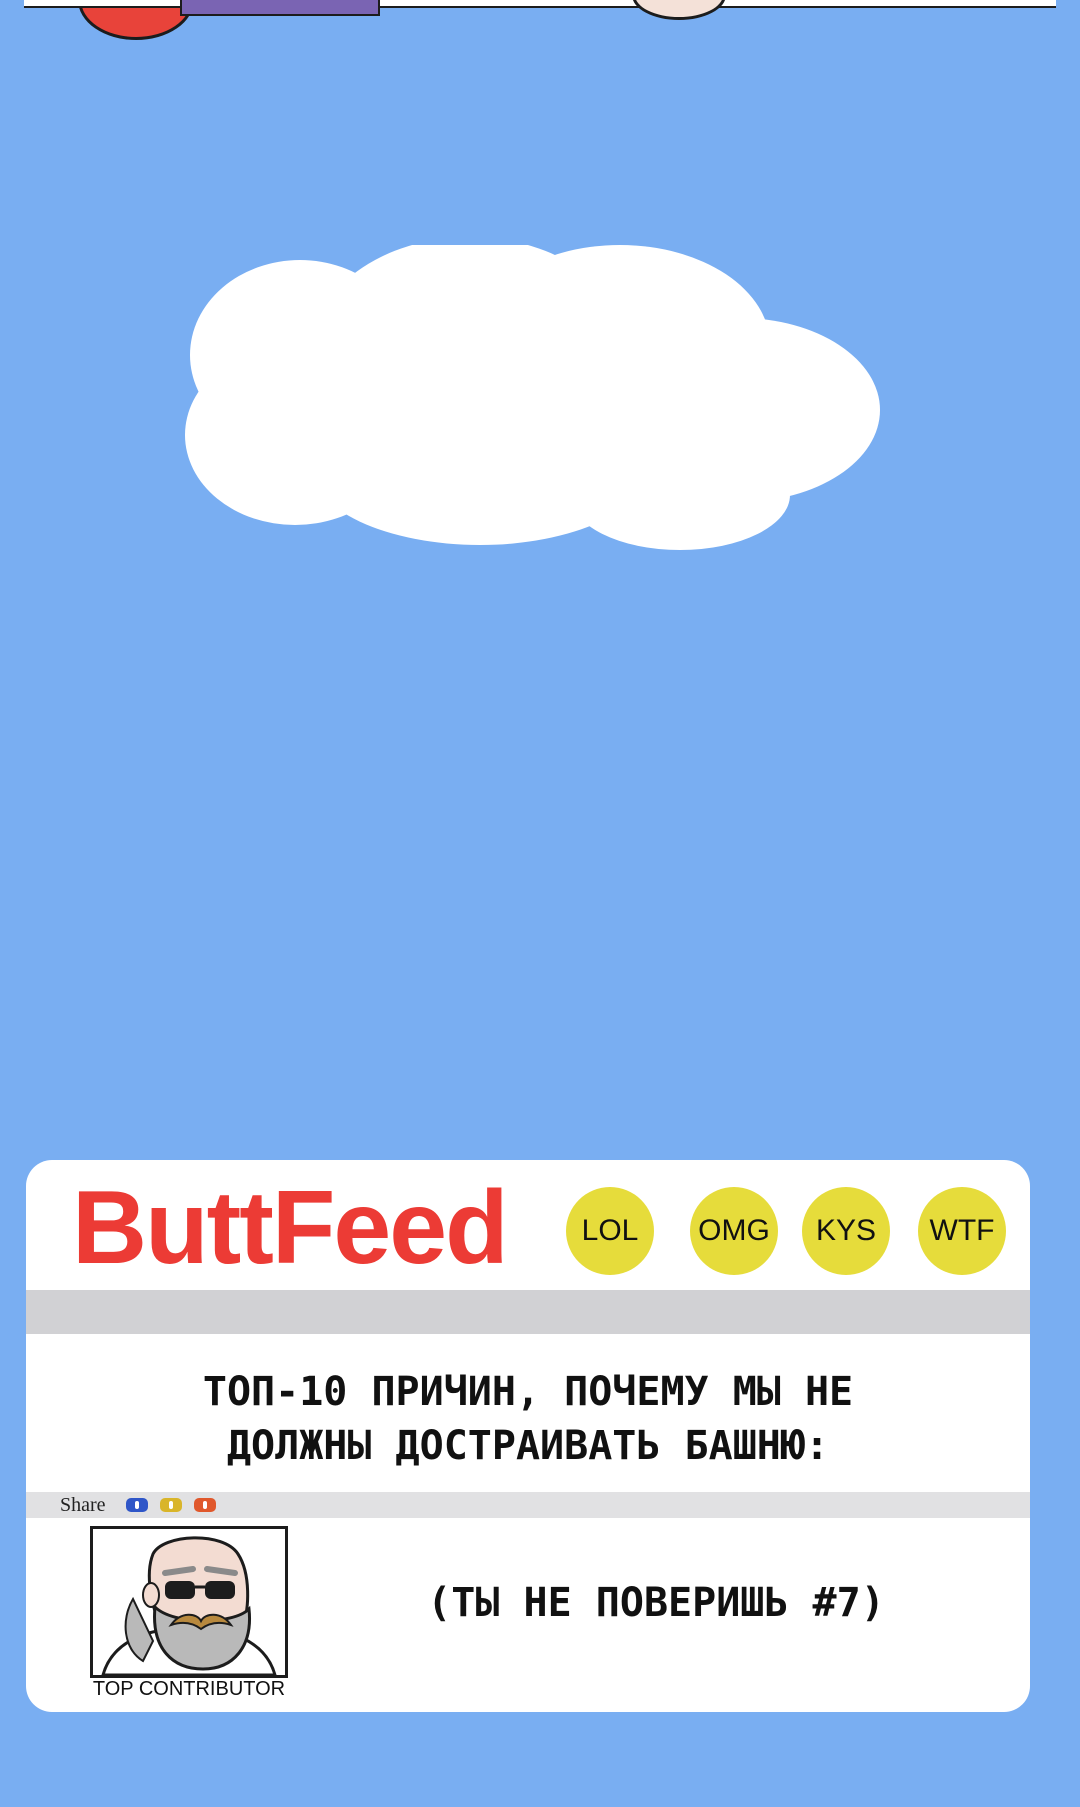  Describe the element at coordinates (734, 1231) in the screenshot. I see `omg-reaction-button: OMG` at that location.